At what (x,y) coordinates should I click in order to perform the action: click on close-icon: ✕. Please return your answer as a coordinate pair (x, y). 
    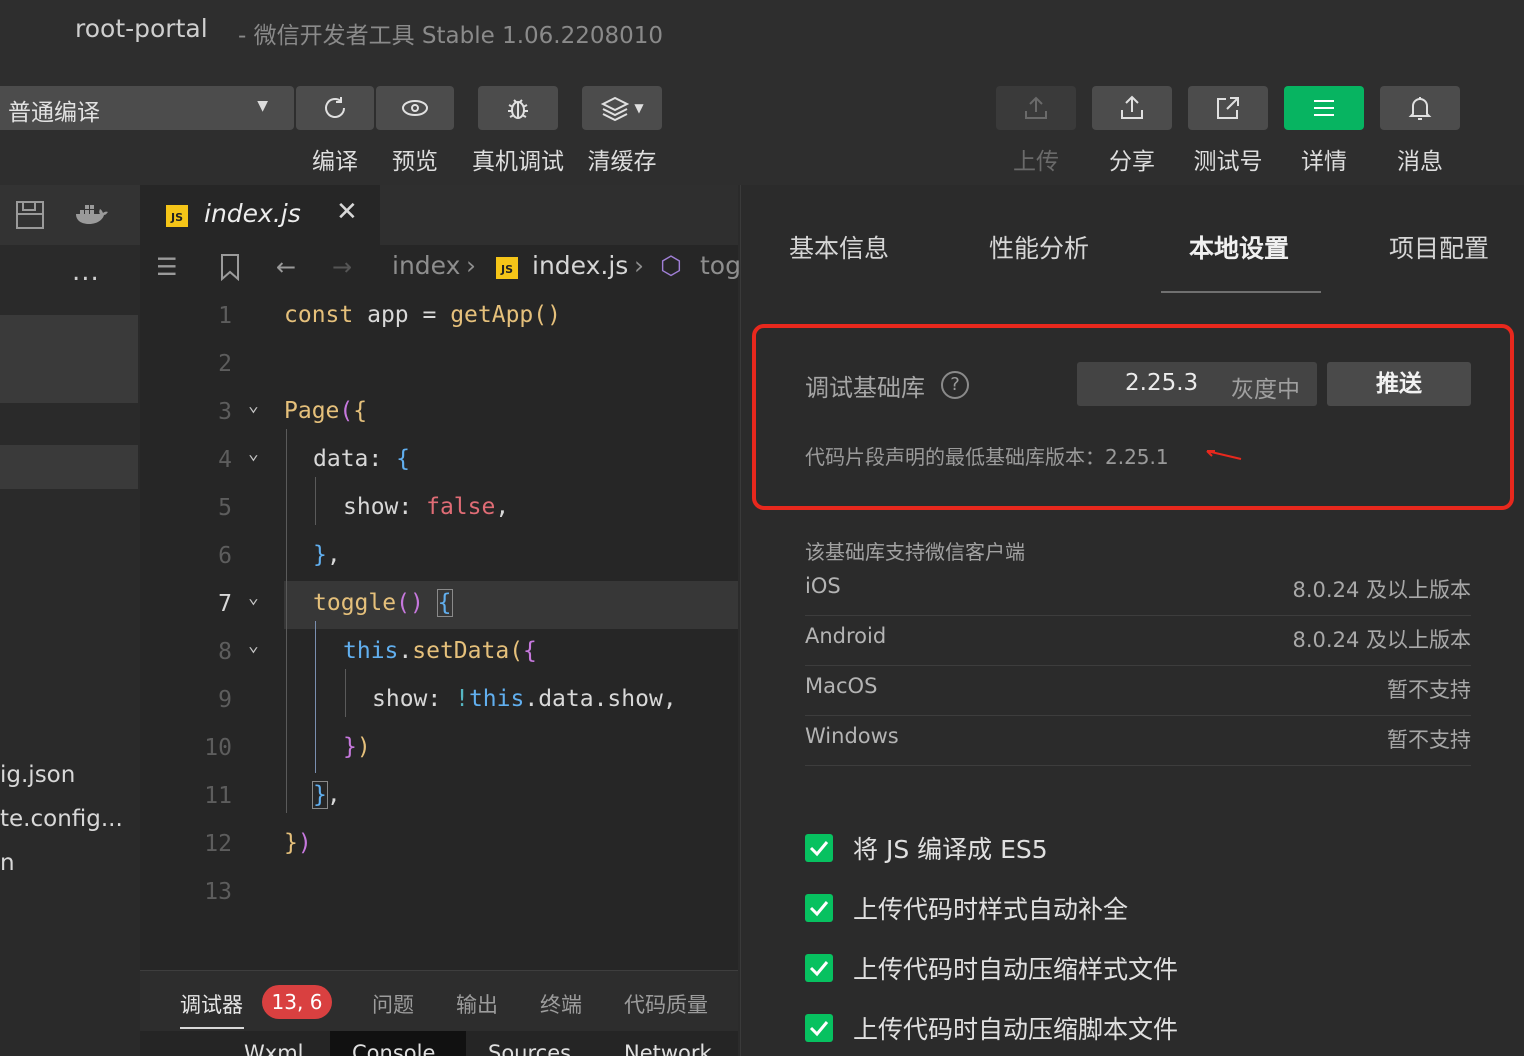
    Looking at the image, I should click on (347, 212).